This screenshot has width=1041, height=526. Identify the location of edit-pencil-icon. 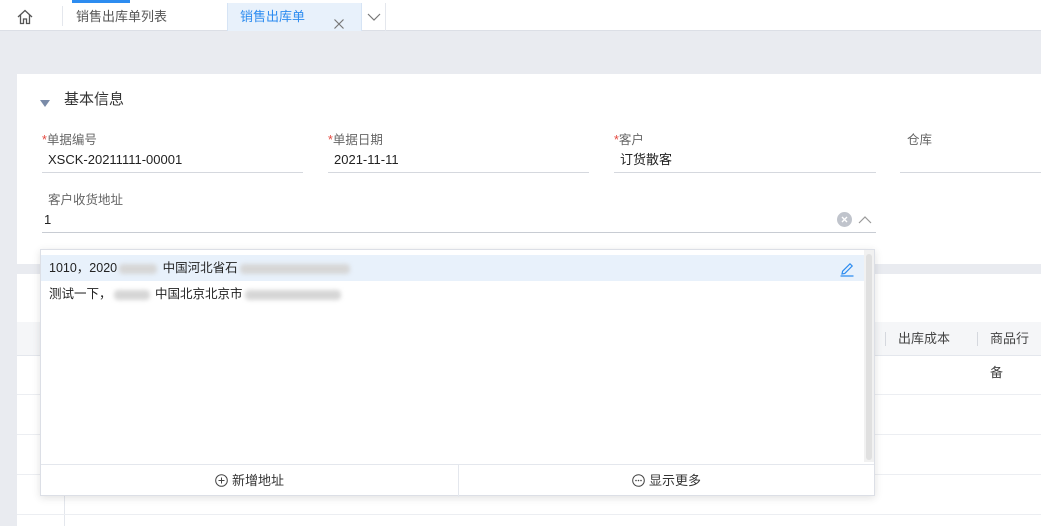
(847, 268).